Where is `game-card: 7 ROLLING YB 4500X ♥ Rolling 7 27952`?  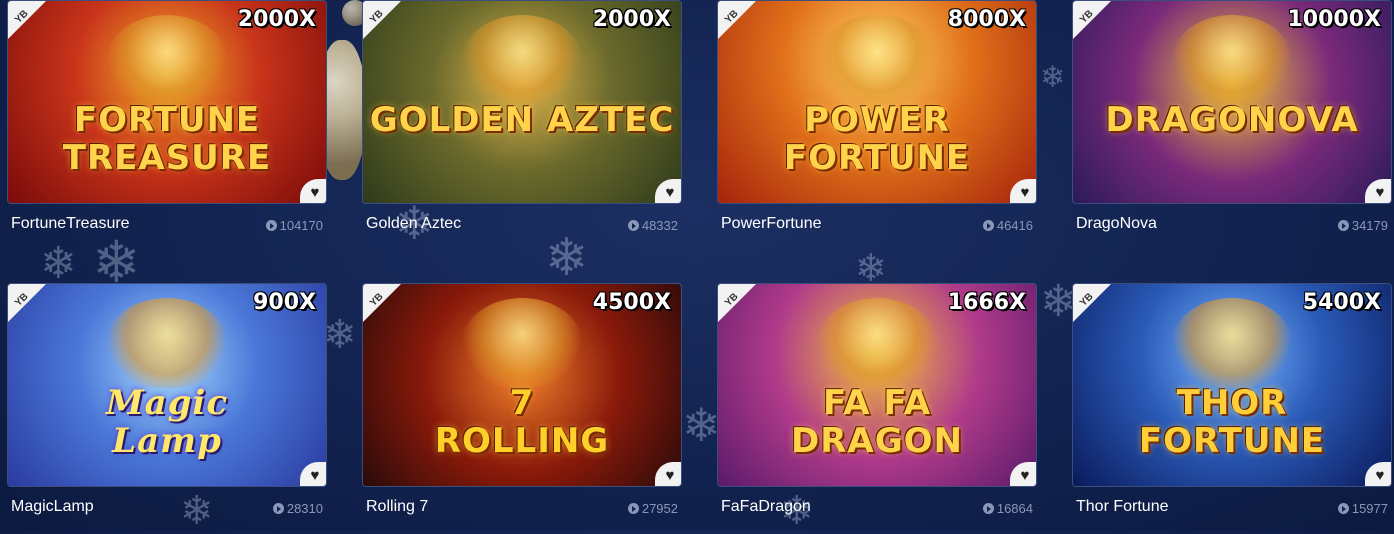 game-card: 7 ROLLING YB 4500X ♥ Rolling 7 27952 is located at coordinates (522, 406).